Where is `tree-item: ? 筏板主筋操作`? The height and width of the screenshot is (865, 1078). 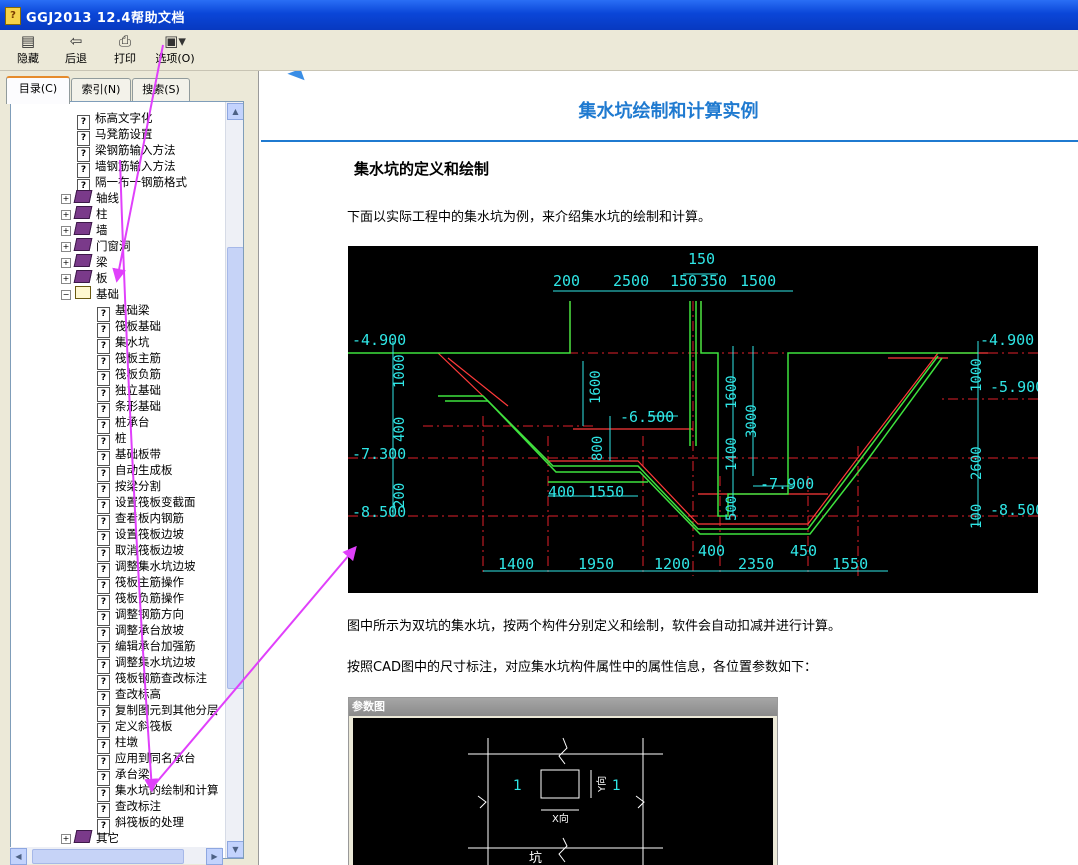 tree-item: ? 筏板主筋操作 is located at coordinates (140, 584).